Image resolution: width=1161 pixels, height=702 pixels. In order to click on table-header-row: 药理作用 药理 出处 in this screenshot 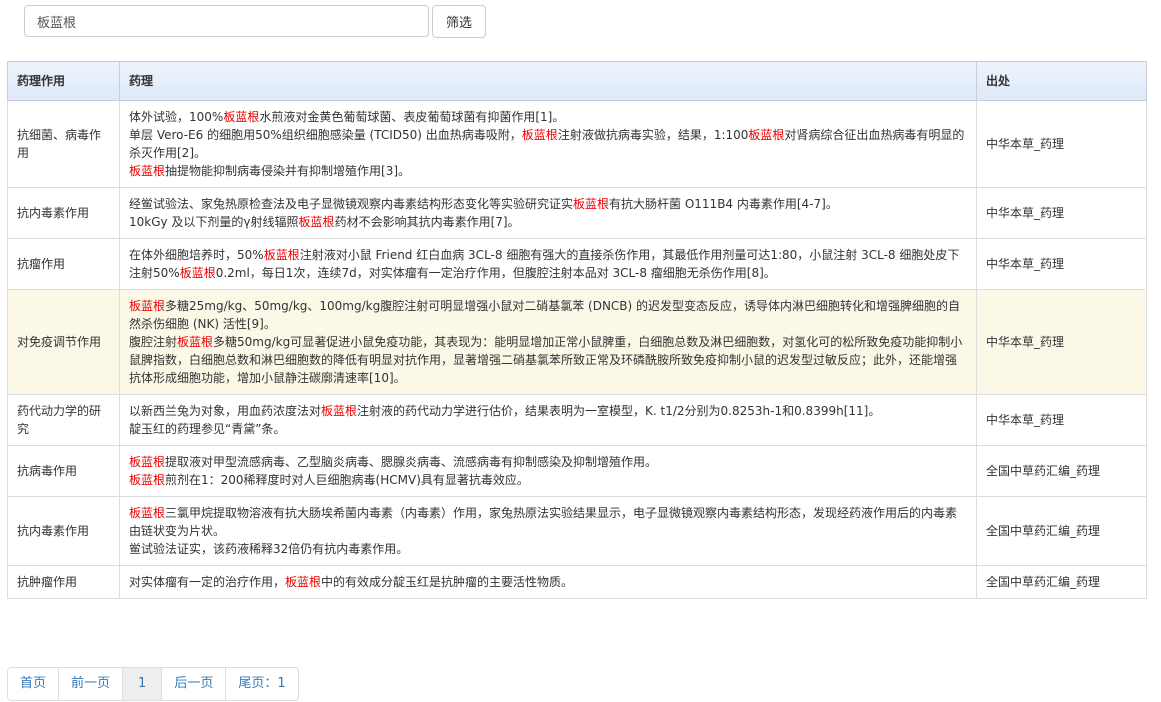, I will do `click(577, 81)`.